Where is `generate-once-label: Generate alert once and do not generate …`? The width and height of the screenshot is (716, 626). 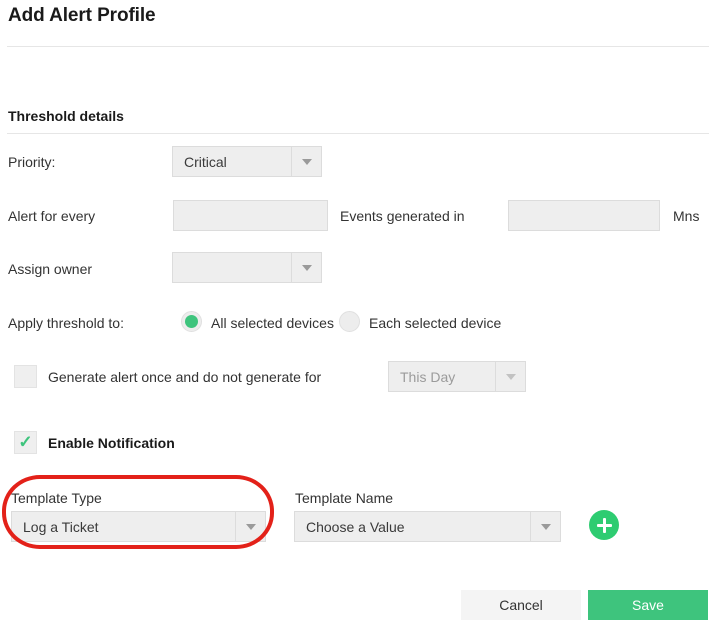 generate-once-label: Generate alert once and do not generate … is located at coordinates (184, 377).